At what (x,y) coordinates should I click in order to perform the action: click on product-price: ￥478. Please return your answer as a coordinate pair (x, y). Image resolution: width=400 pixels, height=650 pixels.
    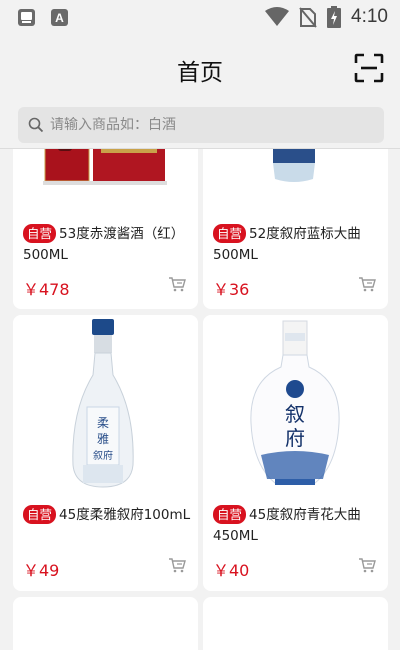
    Looking at the image, I should click on (46, 289).